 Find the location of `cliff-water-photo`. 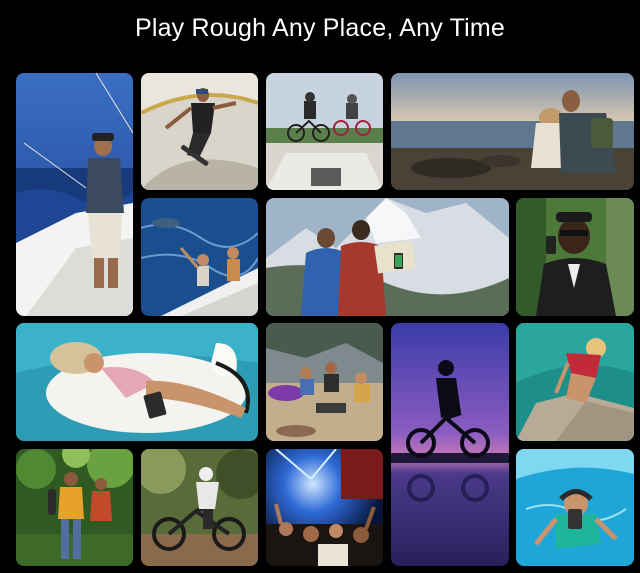

cliff-water-photo is located at coordinates (575, 382).